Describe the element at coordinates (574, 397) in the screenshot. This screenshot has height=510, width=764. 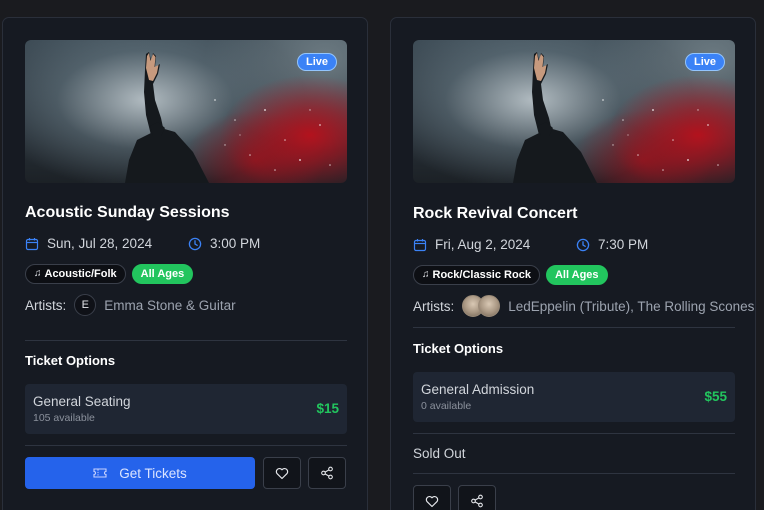
I see `ticket-option: General Admission 0 available $55` at that location.